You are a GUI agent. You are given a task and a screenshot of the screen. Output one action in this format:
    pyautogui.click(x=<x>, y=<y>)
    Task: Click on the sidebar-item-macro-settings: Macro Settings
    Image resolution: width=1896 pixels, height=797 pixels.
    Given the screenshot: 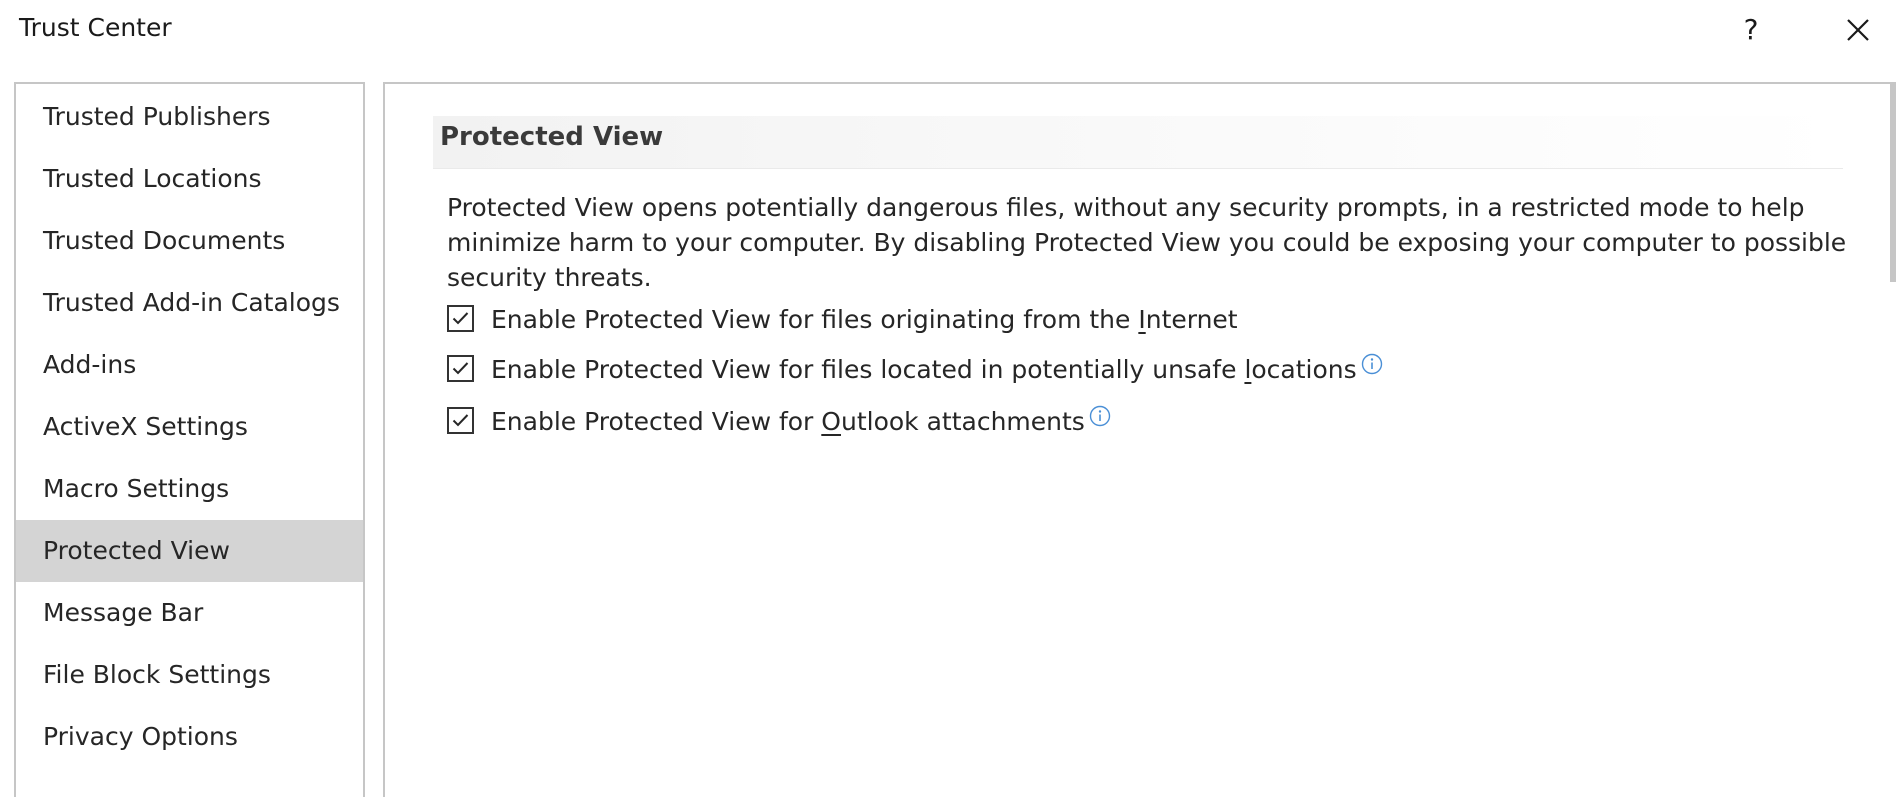 What is the action you would take?
    pyautogui.click(x=189, y=489)
    